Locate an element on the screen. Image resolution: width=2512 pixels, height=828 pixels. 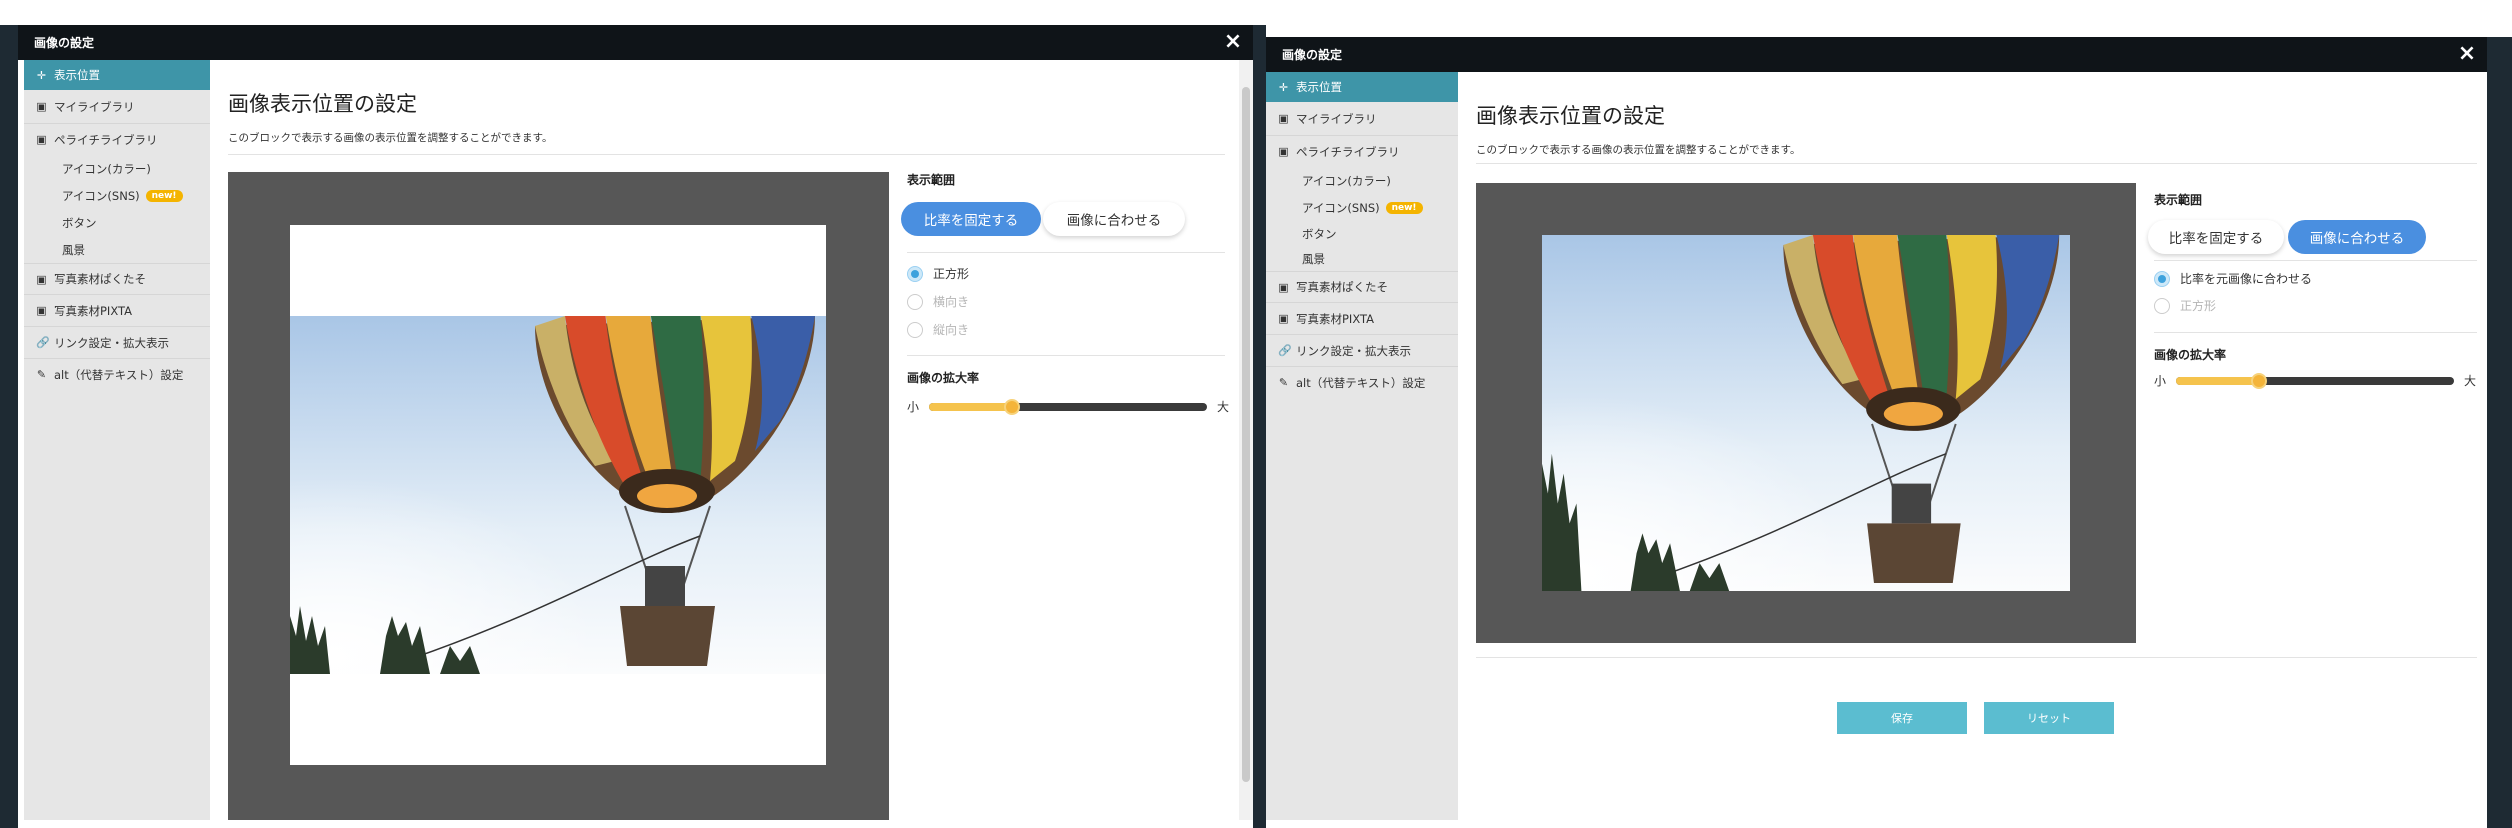
sidebar-item-label: alt（代替テキスト）設定 is located at coordinates (119, 374).